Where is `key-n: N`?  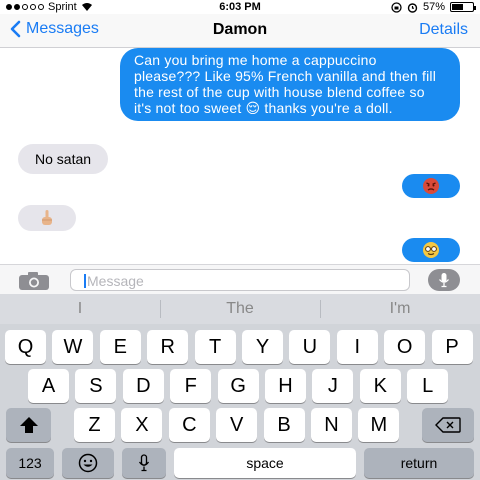
key-n: N is located at coordinates (331, 425).